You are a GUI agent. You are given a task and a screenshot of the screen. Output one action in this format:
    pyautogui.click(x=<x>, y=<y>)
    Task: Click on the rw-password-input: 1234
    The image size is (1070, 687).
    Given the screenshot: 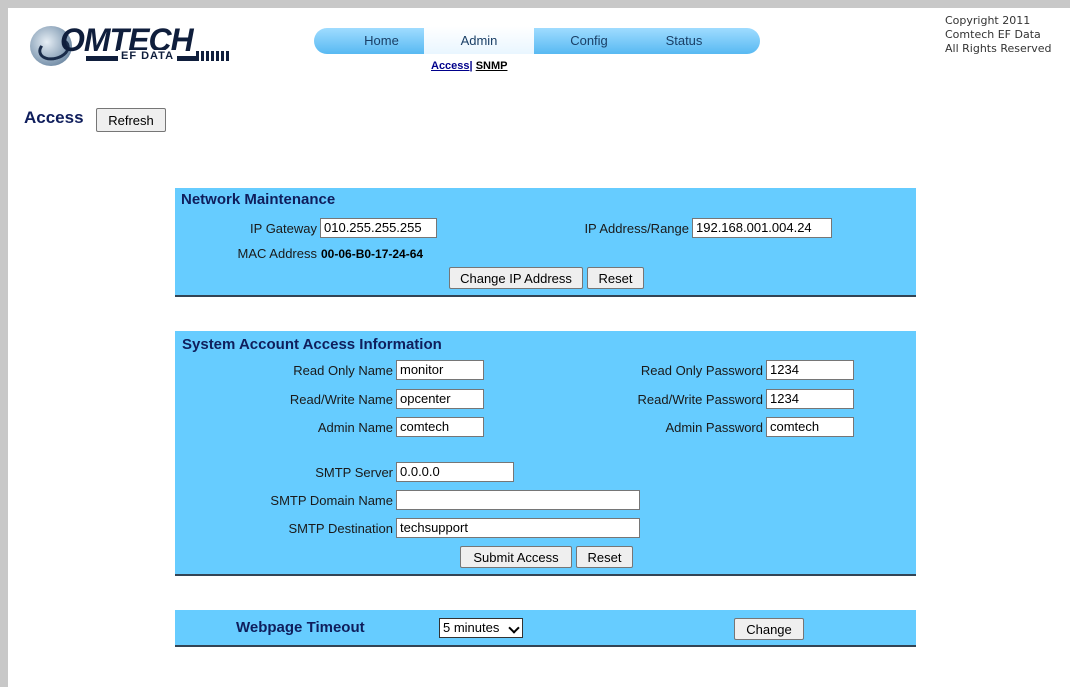 What is the action you would take?
    pyautogui.click(x=810, y=399)
    